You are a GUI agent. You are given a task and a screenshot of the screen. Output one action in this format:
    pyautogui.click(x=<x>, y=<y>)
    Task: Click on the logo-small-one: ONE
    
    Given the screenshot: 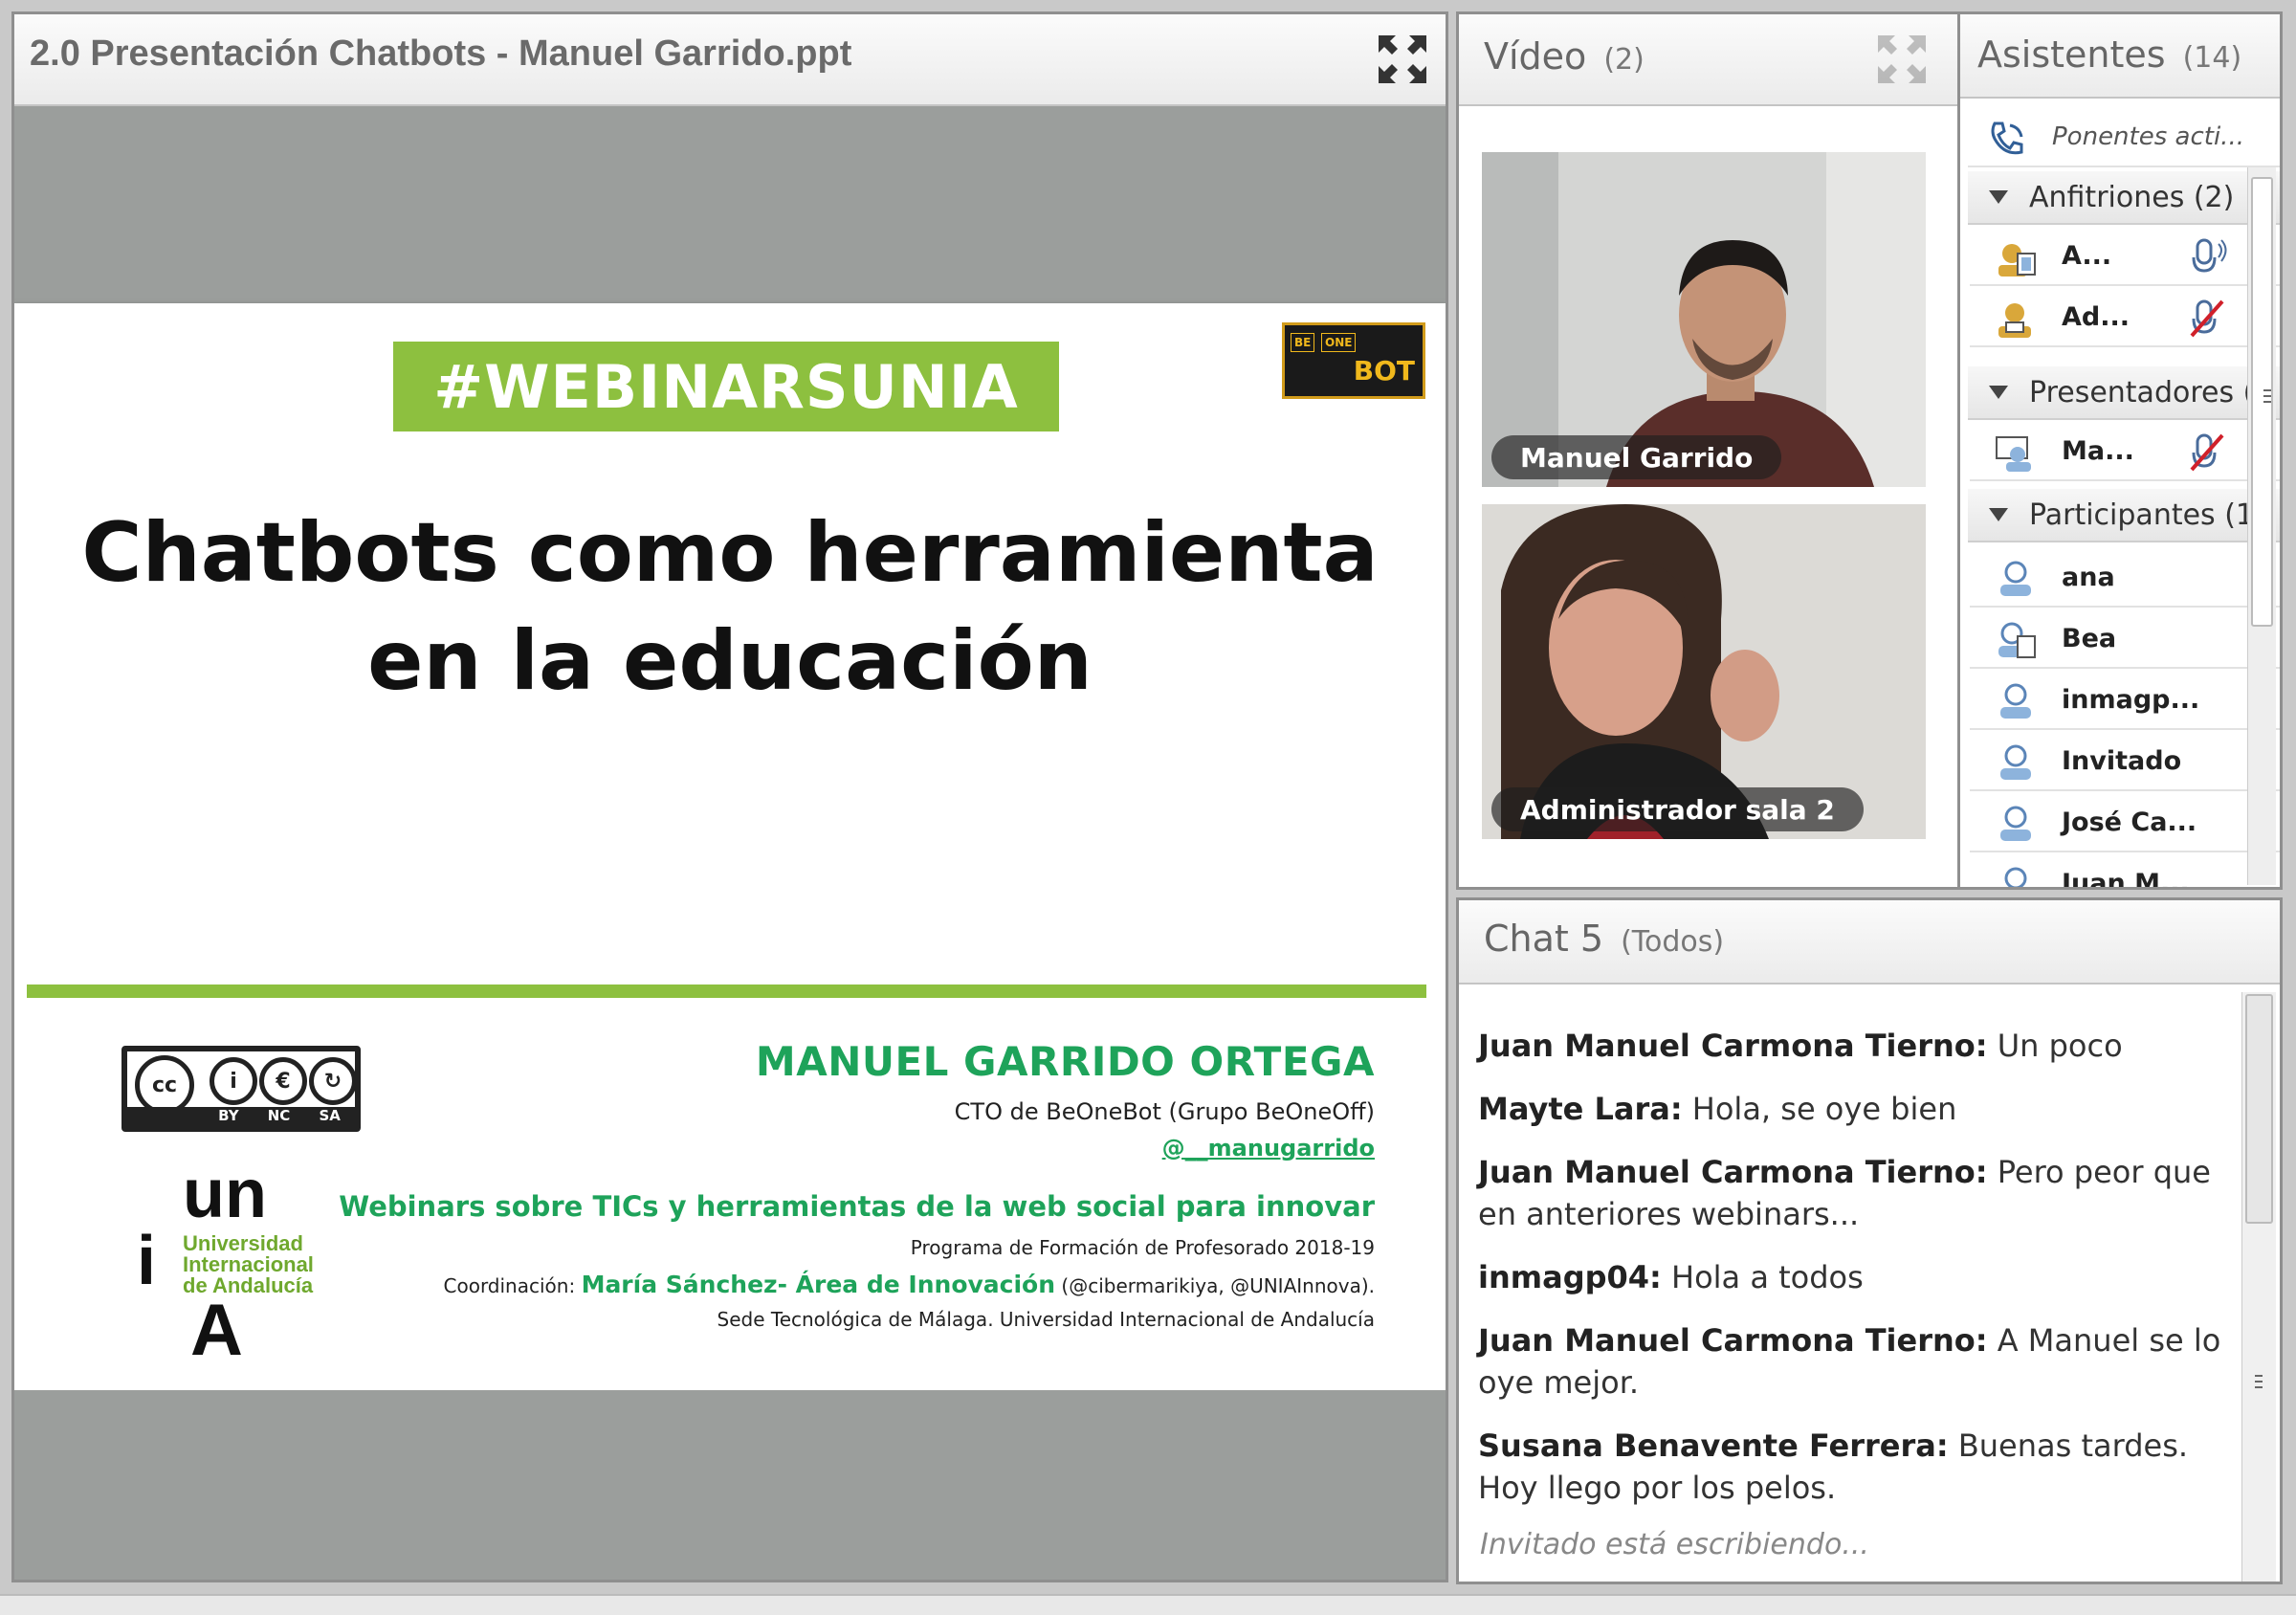 What is the action you would take?
    pyautogui.click(x=1339, y=342)
    